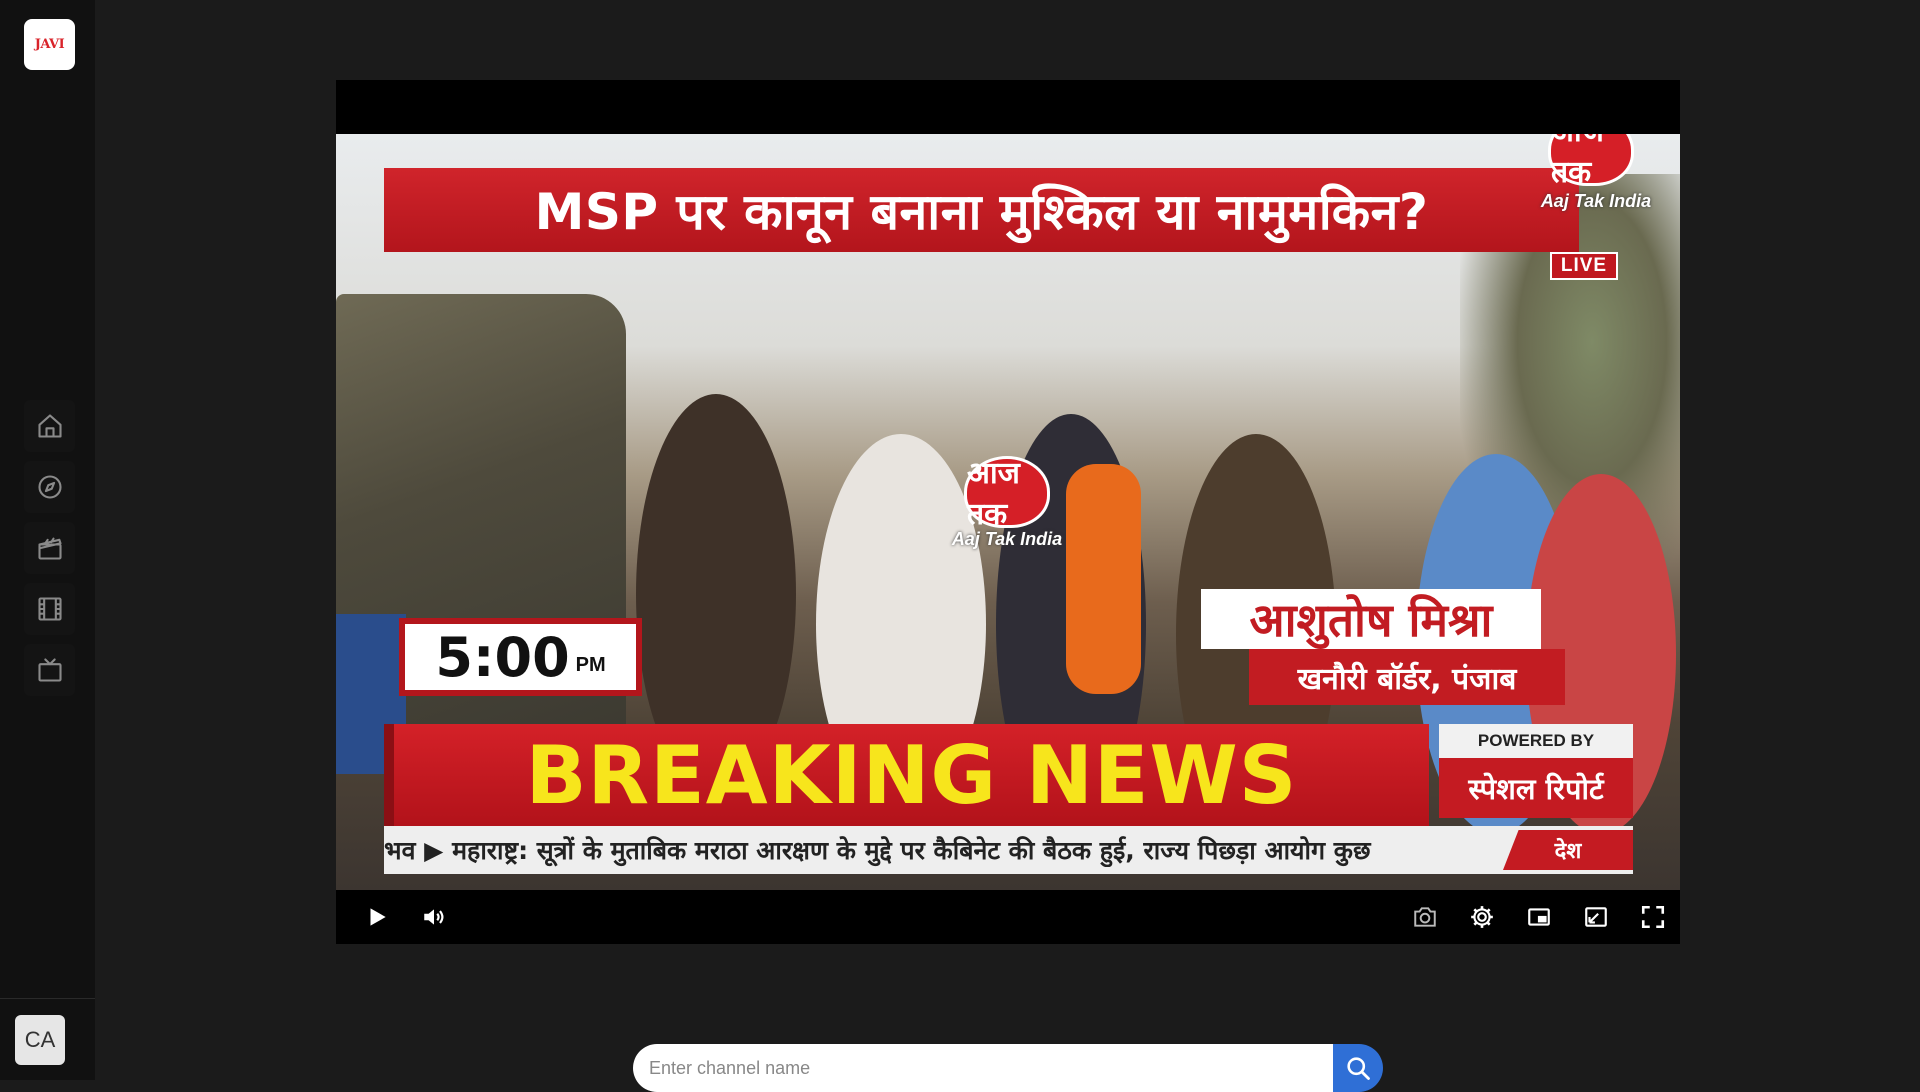 This screenshot has height=1092, width=1920. I want to click on sidebar-nav, so click(49, 552).